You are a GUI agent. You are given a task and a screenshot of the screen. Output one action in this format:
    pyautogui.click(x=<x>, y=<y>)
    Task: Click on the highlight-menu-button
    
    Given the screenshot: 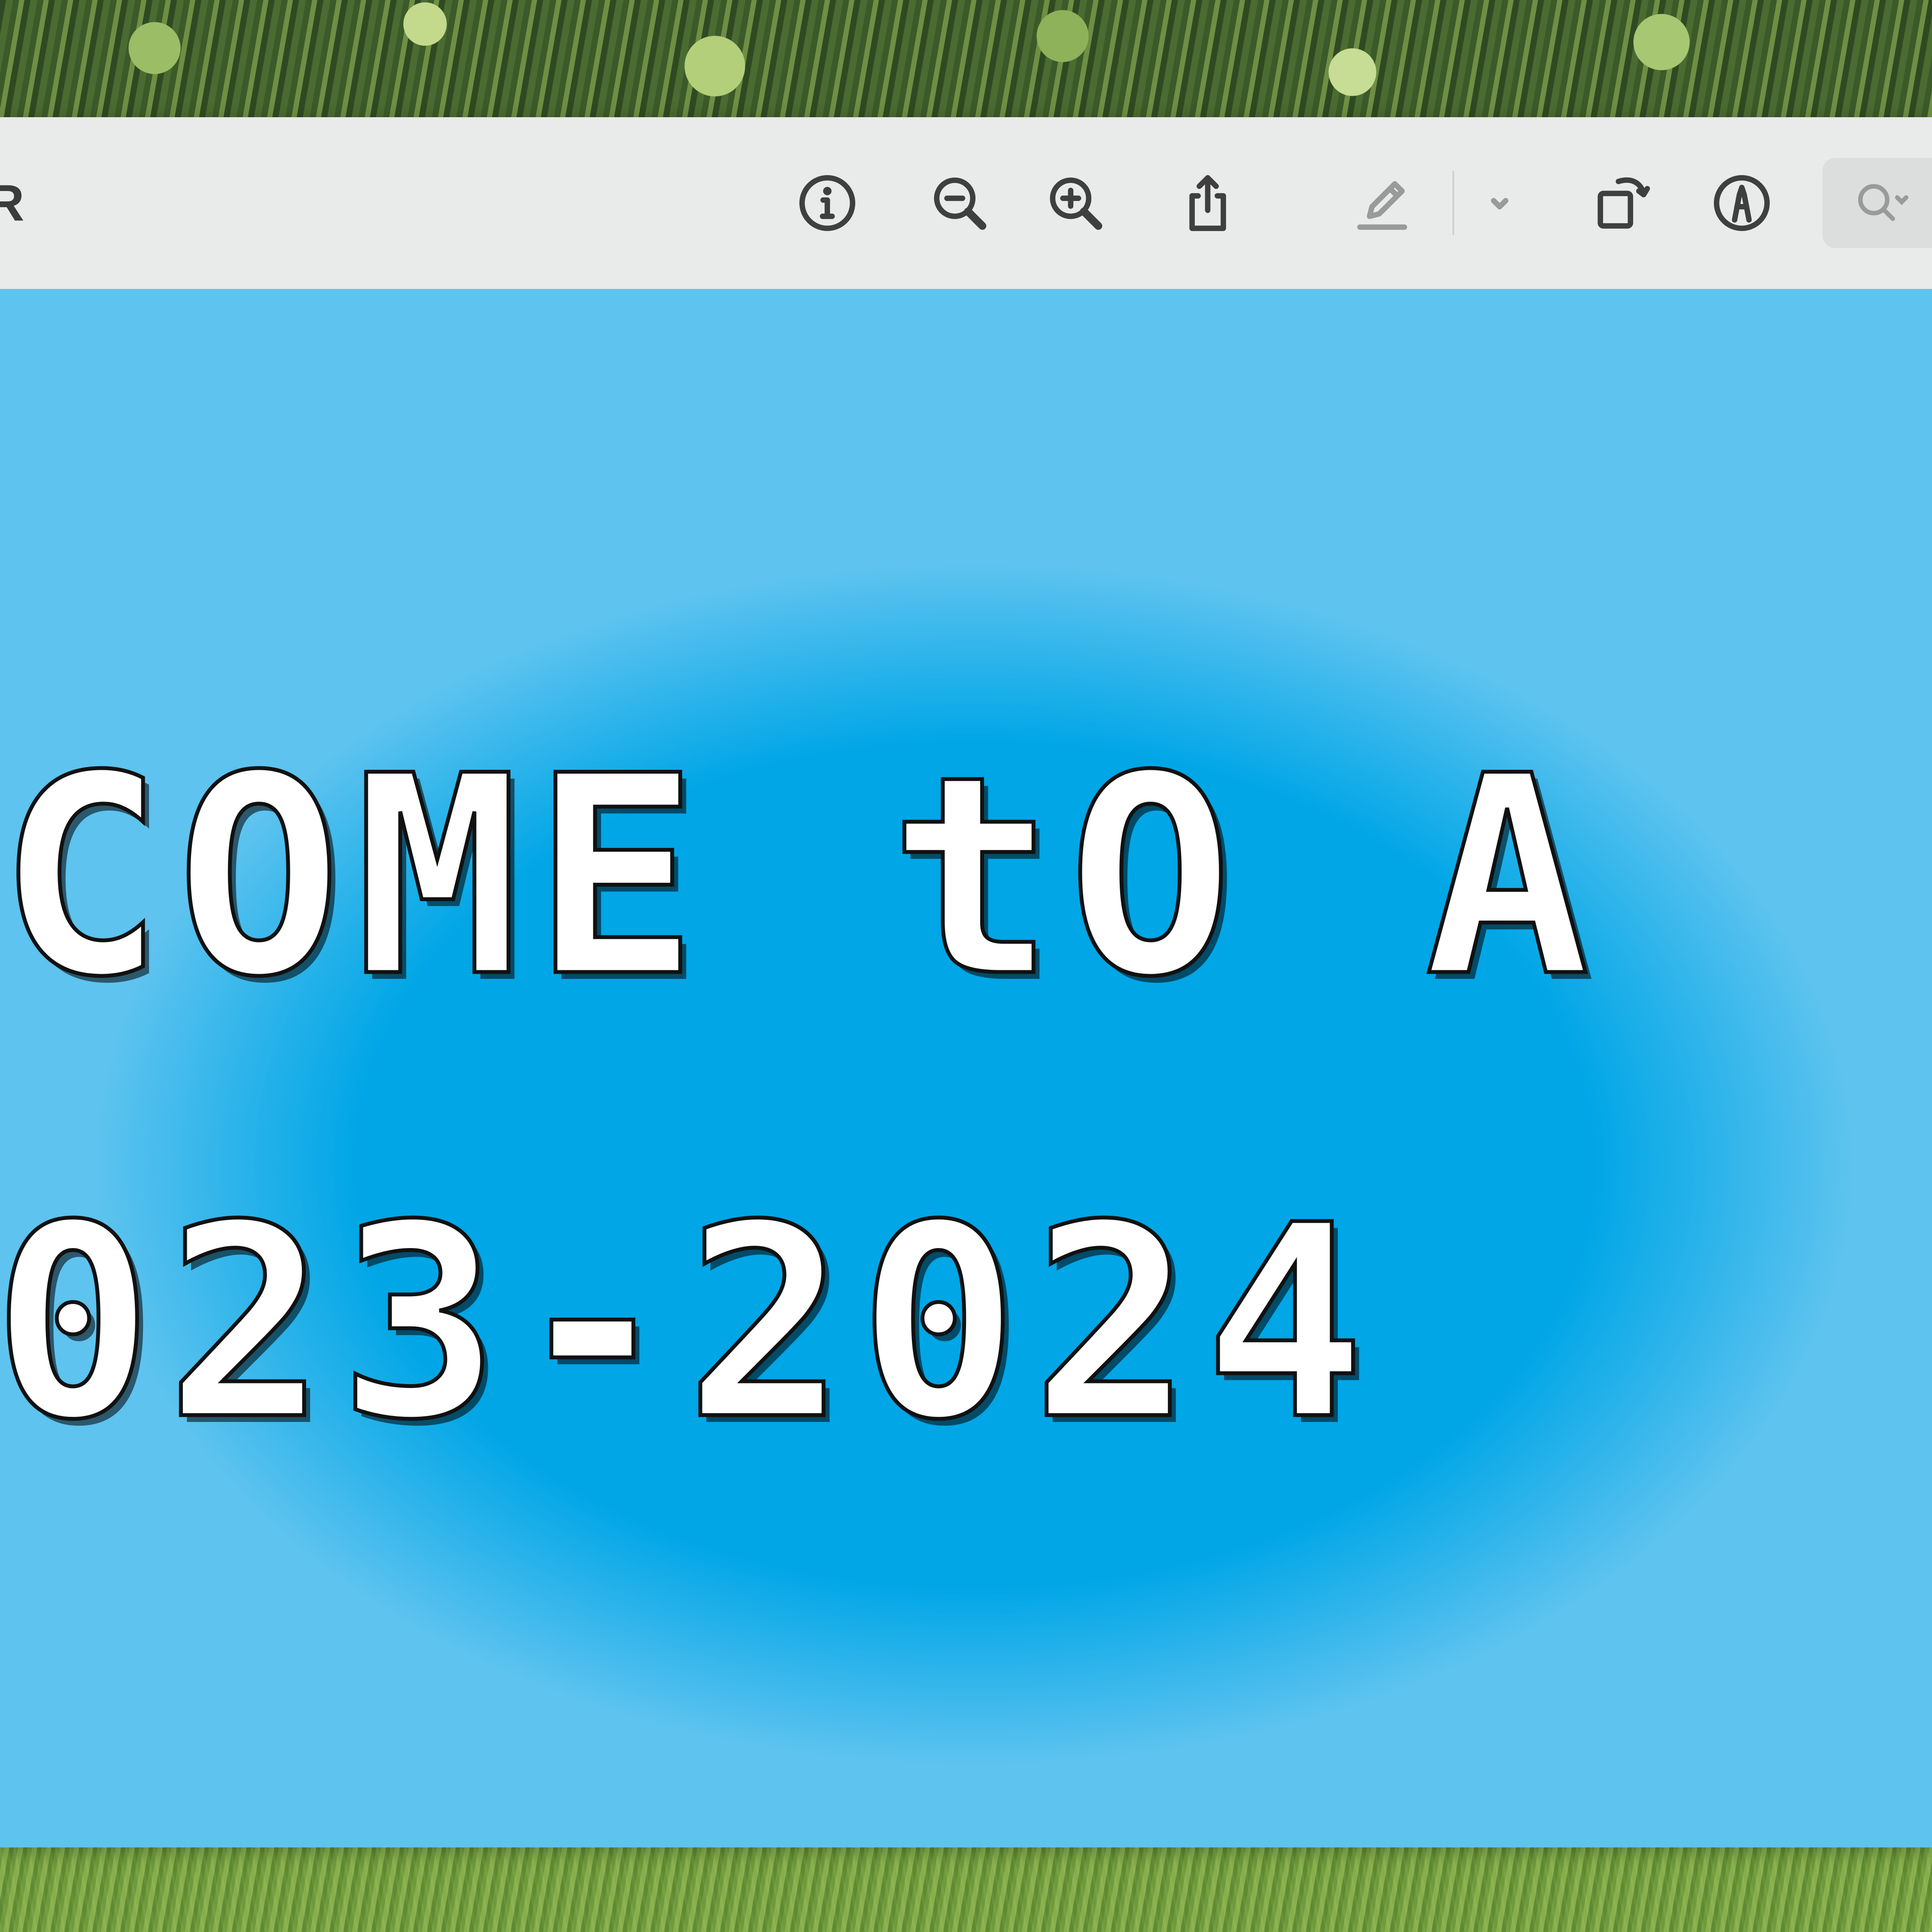 What is the action you would take?
    pyautogui.click(x=1499, y=203)
    